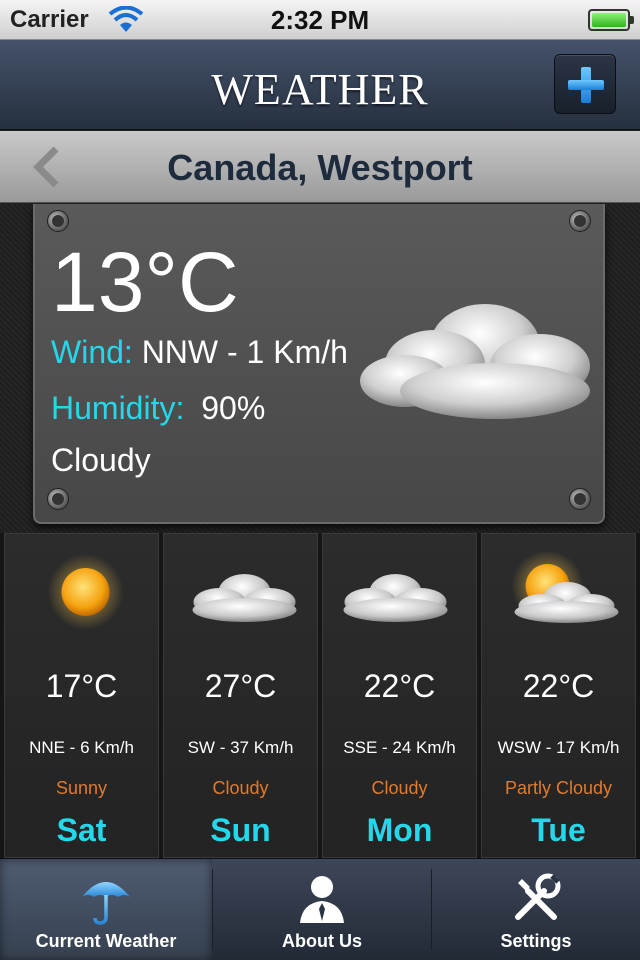 The height and width of the screenshot is (960, 640). Describe the element at coordinates (145, 282) in the screenshot. I see `current-temperature: 13°C` at that location.